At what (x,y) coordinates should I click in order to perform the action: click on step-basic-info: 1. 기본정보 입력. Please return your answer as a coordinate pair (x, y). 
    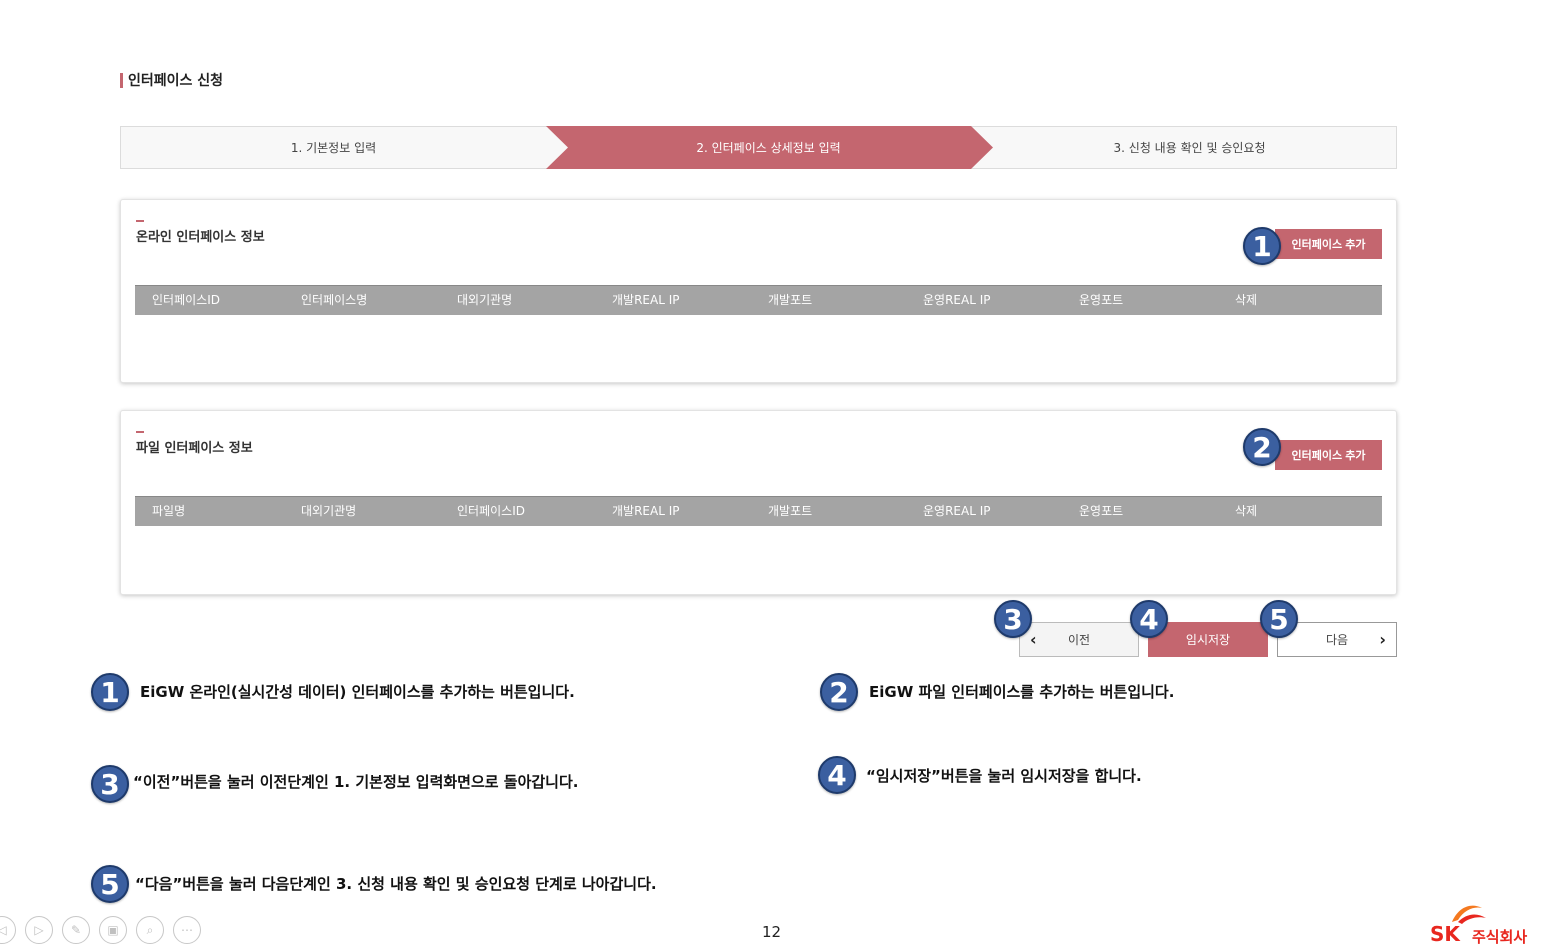
    Looking at the image, I should click on (333, 148).